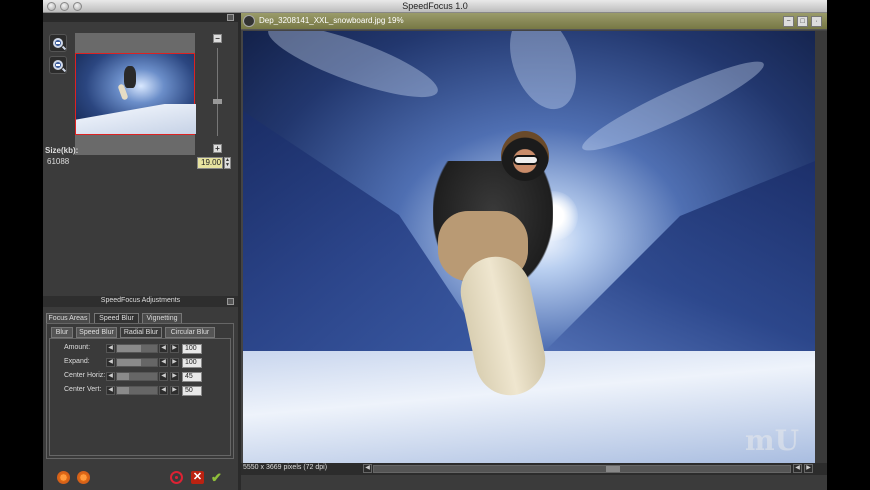 The width and height of the screenshot is (870, 490). Describe the element at coordinates (230, 17) in the screenshot. I see `detach-navigator-button` at that location.